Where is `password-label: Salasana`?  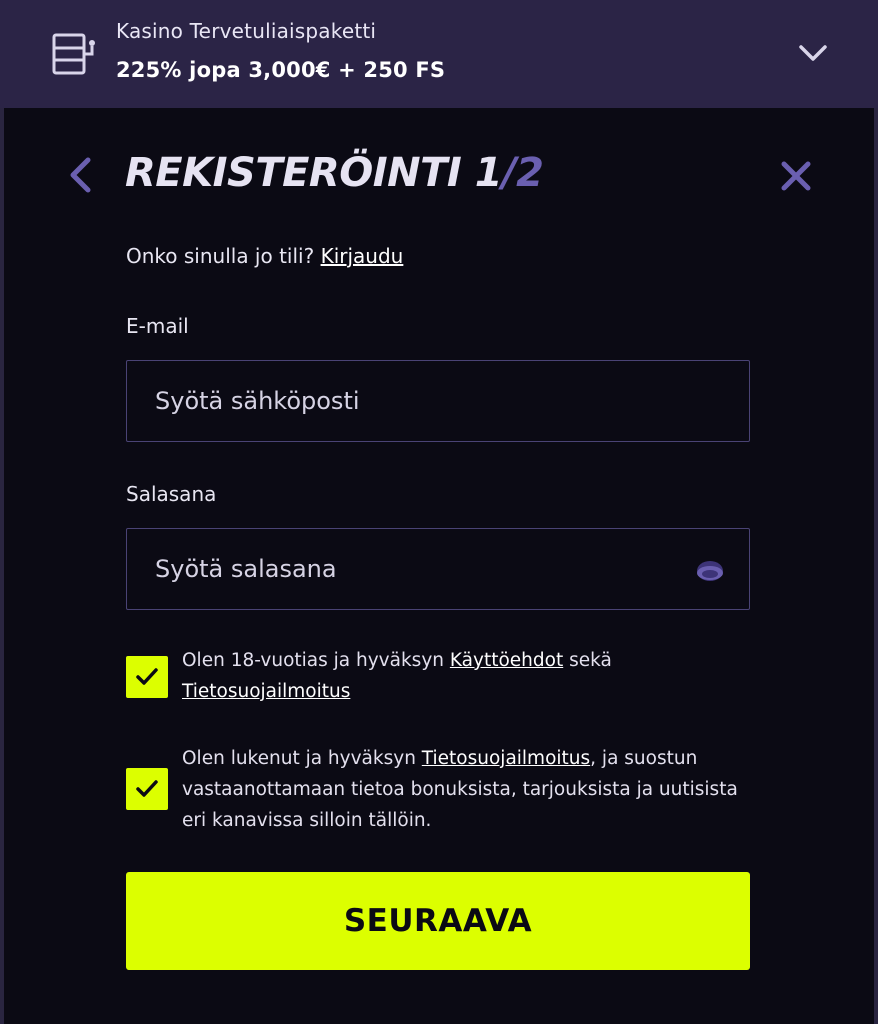
password-label: Salasana is located at coordinates (171, 494).